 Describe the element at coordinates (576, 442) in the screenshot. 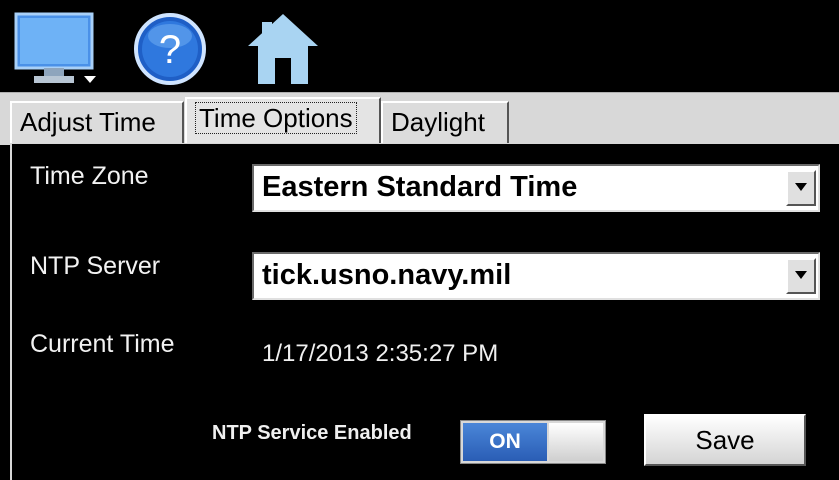

I see `toggle-knob` at that location.